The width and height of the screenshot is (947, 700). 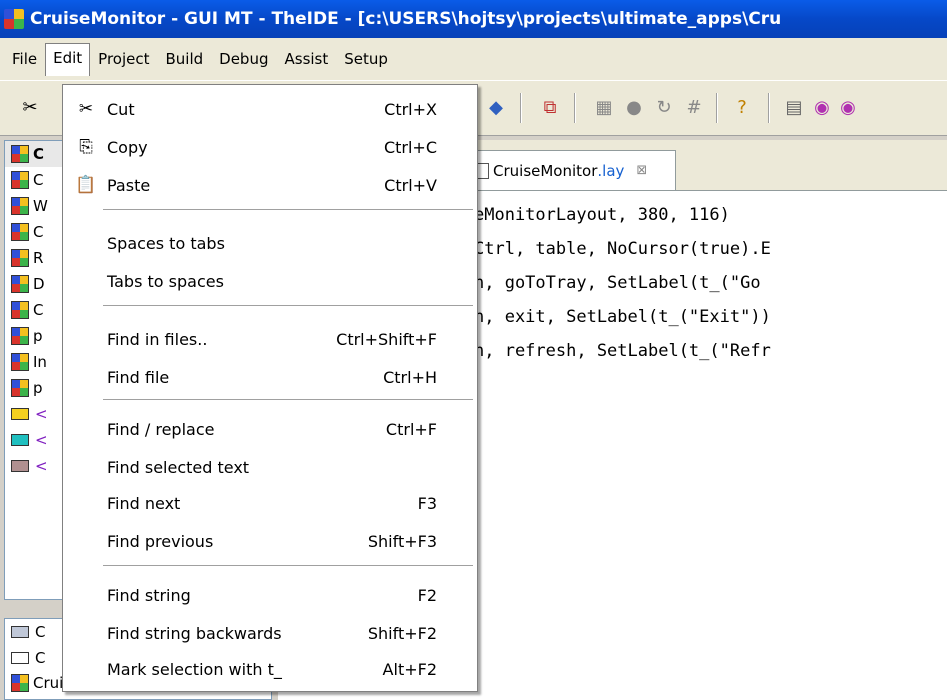 I want to click on menu-item-find-file: Find file Ctrl+H, so click(x=270, y=377).